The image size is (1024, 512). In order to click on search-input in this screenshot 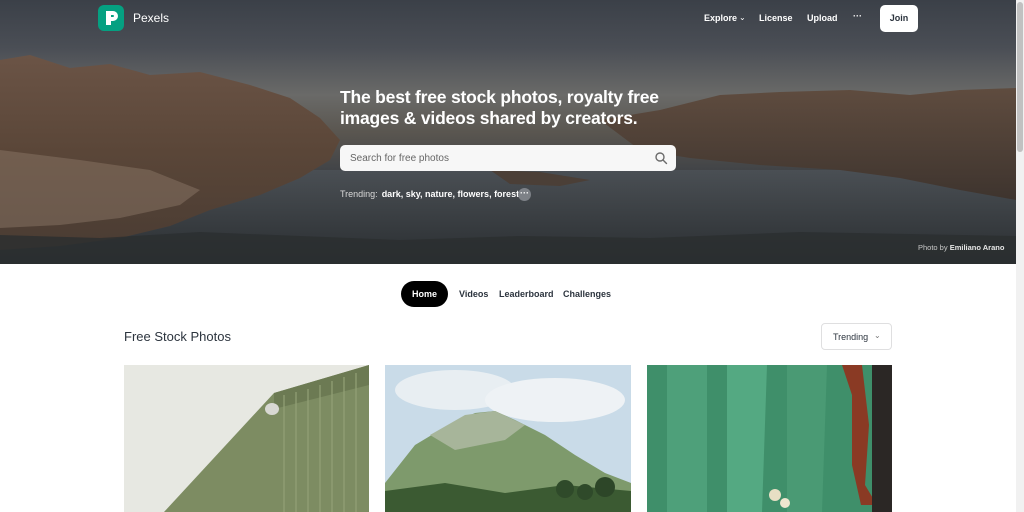, I will do `click(495, 158)`.